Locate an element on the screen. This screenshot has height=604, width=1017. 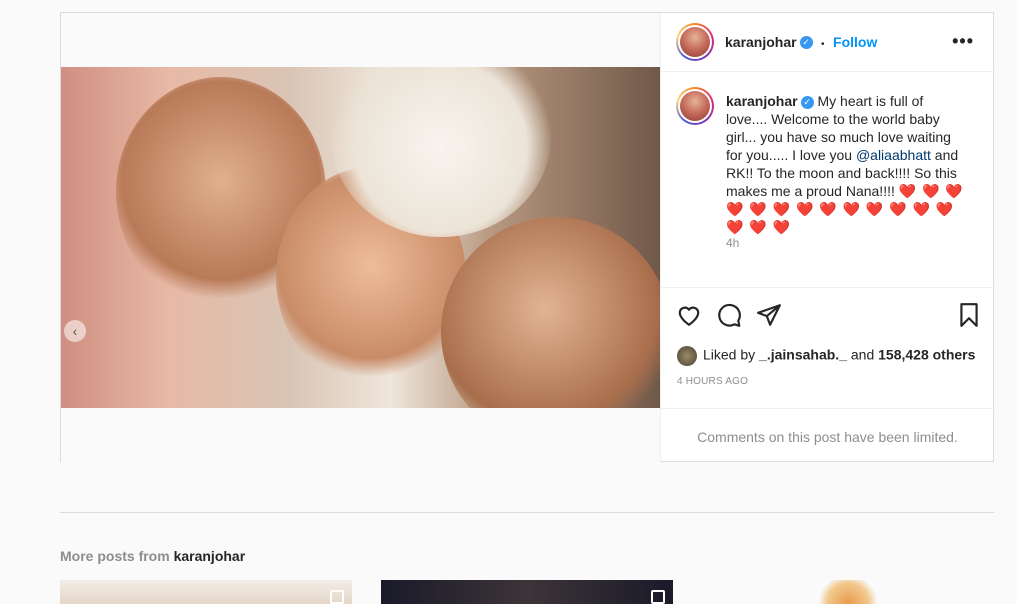
caption-username: karanjohar is located at coordinates (762, 101).